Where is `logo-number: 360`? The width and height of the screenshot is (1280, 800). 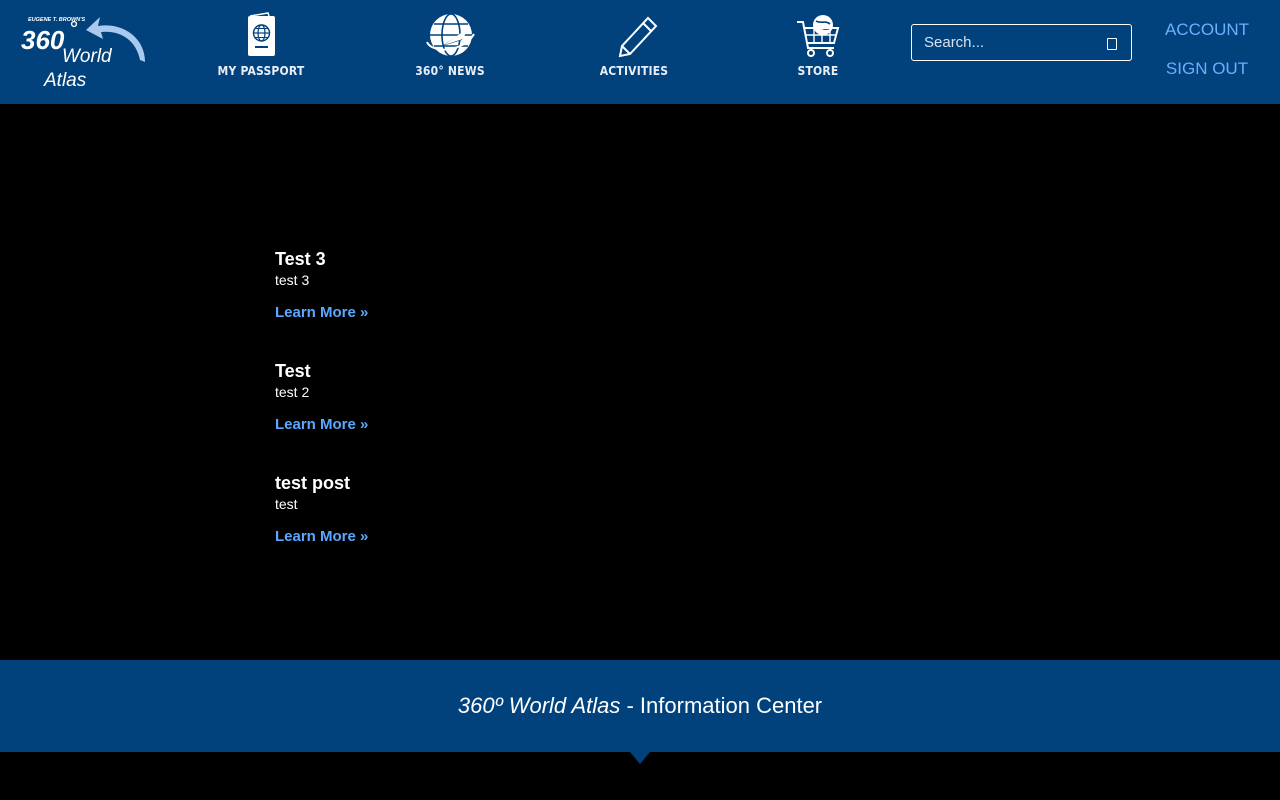 logo-number: 360 is located at coordinates (43, 40).